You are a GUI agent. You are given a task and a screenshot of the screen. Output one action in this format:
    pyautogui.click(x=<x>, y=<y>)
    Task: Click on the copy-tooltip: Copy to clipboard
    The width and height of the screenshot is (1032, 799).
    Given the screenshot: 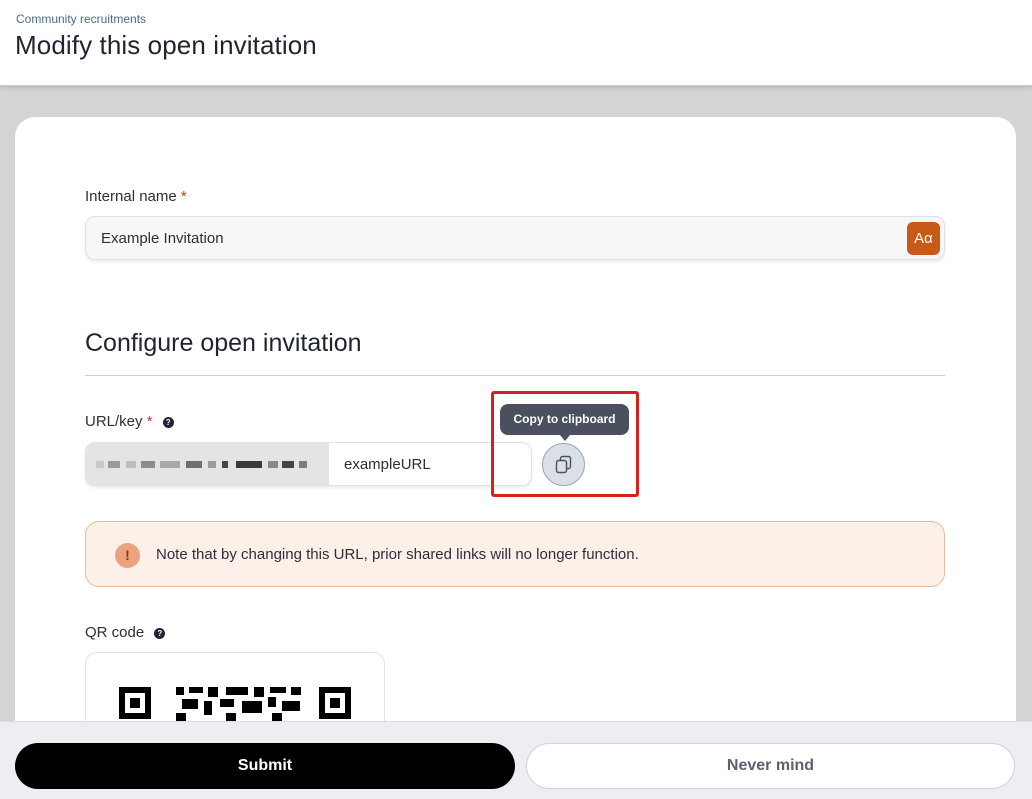 What is the action you would take?
    pyautogui.click(x=564, y=419)
    